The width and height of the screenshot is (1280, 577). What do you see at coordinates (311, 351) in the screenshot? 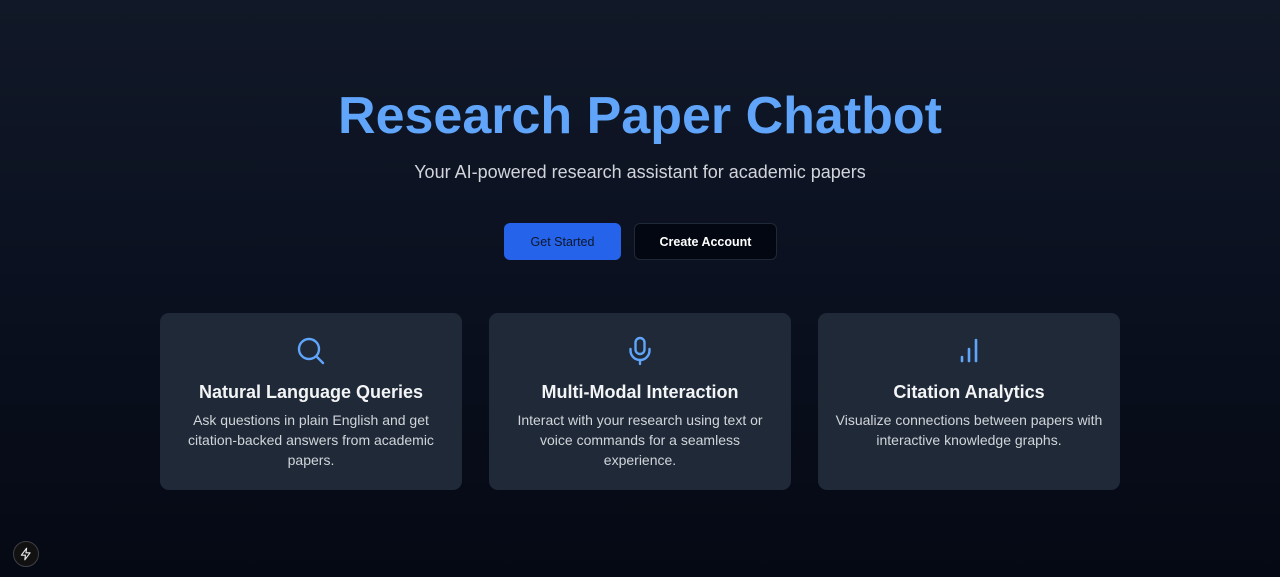
I see `search-icon` at bounding box center [311, 351].